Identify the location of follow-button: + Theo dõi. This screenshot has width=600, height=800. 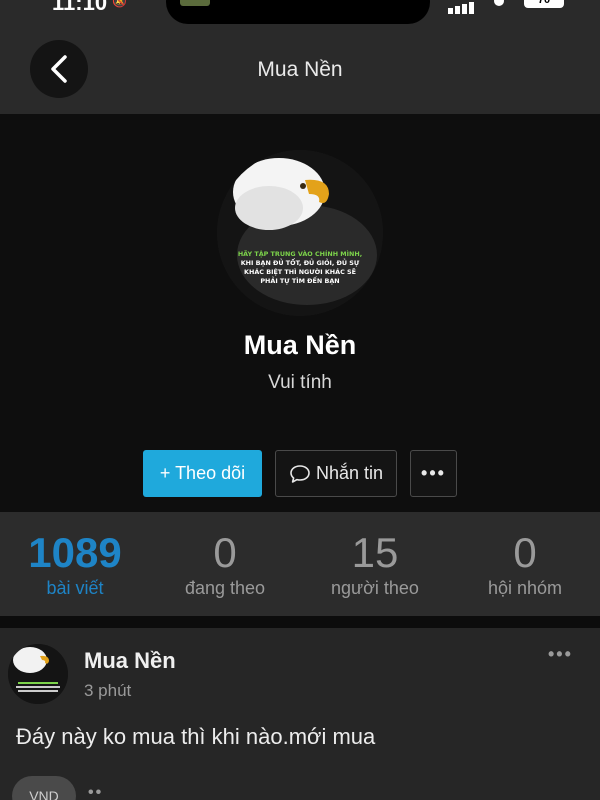
(202, 473).